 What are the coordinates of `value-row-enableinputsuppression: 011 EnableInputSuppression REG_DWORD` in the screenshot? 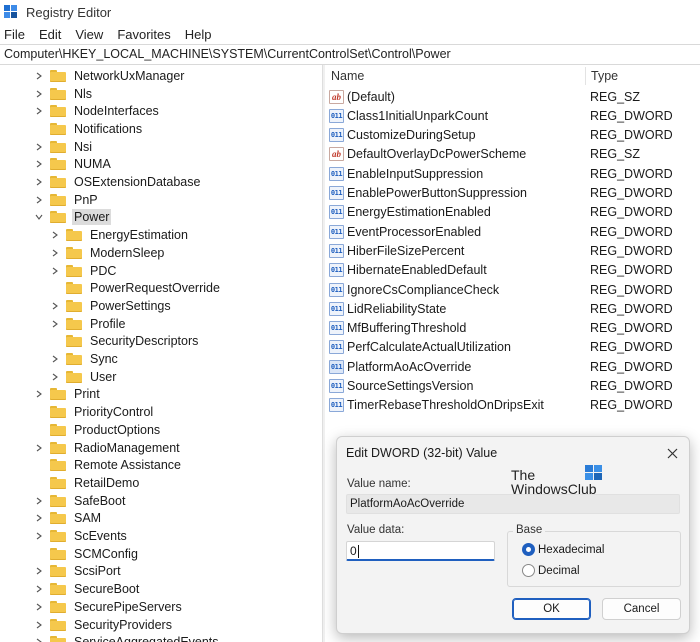 It's located at (512, 173).